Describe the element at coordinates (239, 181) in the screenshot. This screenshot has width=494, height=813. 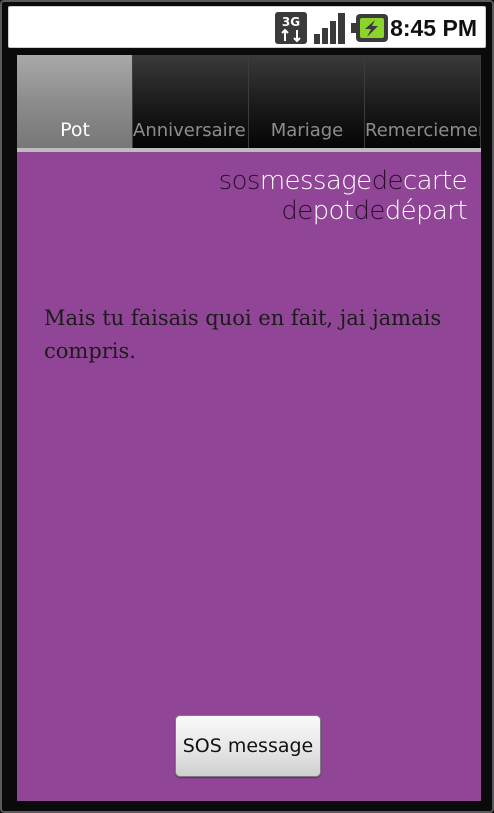
I see `logo-word: sos` at that location.